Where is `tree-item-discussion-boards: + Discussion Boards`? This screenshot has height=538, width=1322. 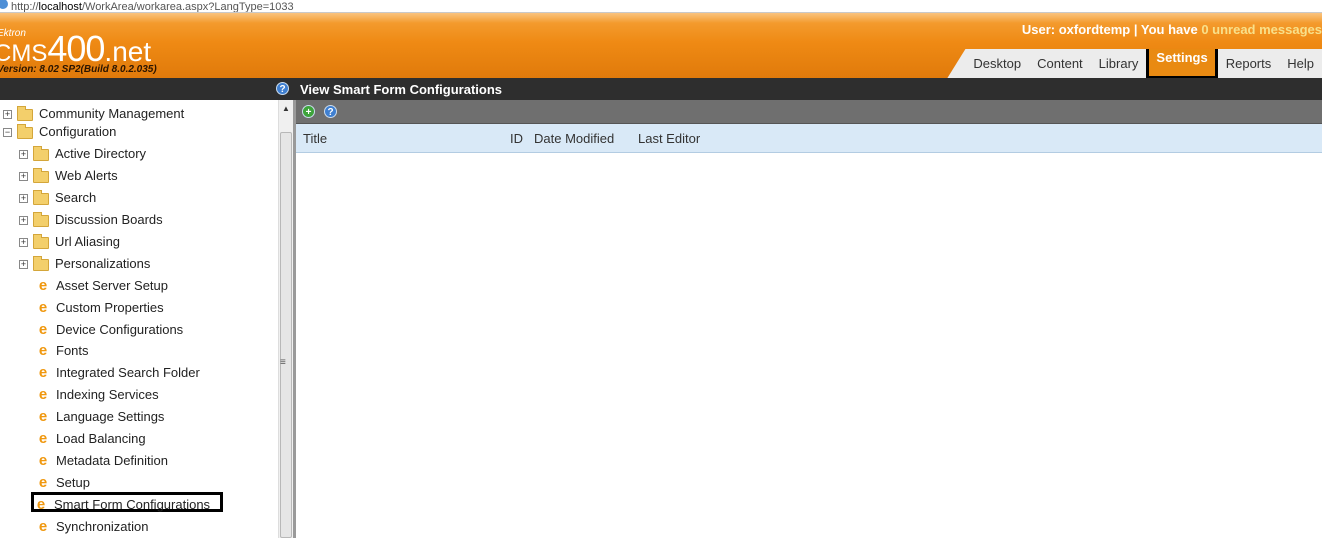 tree-item-discussion-boards: + Discussion Boards is located at coordinates (91, 220).